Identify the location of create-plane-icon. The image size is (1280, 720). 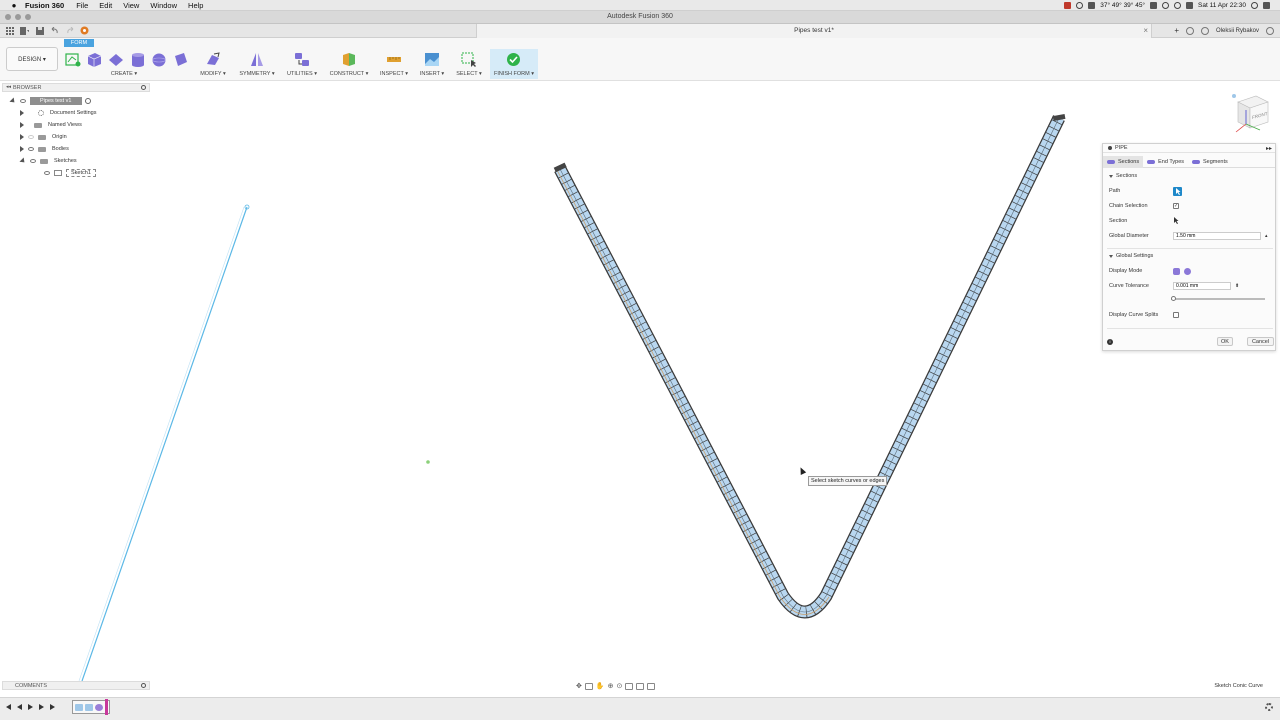
(116, 59).